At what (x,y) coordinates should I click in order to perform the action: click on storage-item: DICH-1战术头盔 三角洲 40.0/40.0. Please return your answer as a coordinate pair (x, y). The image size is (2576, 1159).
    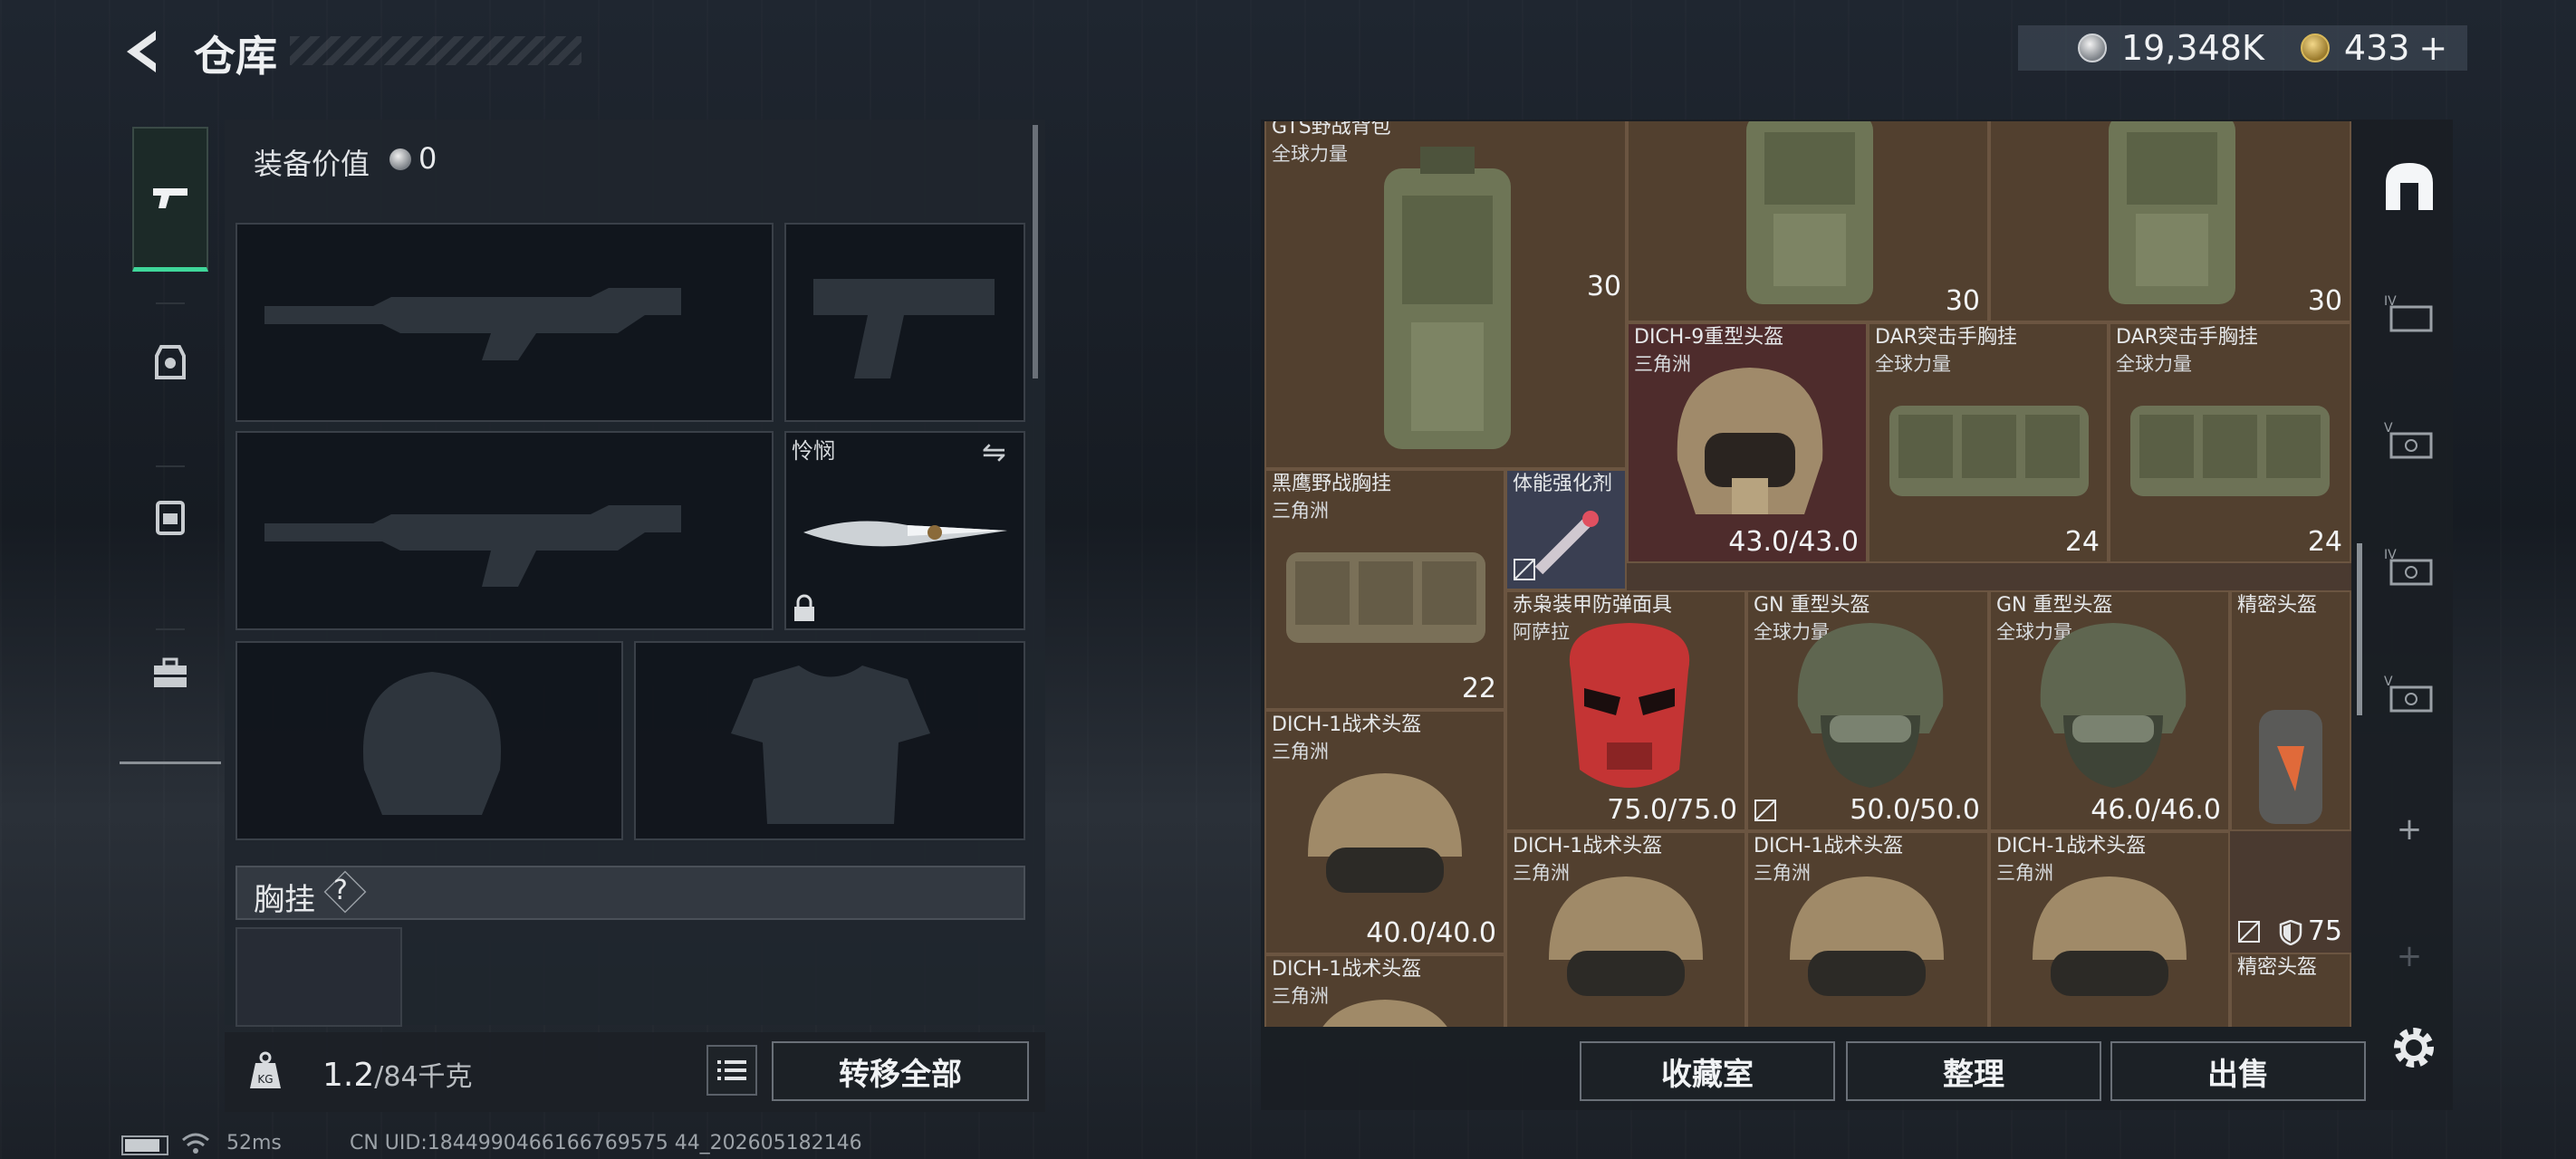
    Looking at the image, I should click on (1384, 832).